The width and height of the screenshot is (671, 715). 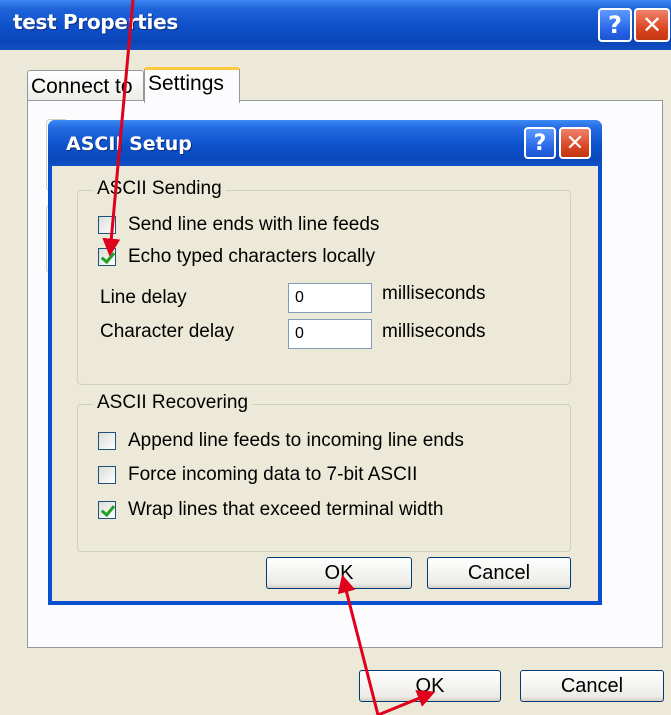 What do you see at coordinates (95, 22) in the screenshot?
I see `outer-window-title: test Properties` at bounding box center [95, 22].